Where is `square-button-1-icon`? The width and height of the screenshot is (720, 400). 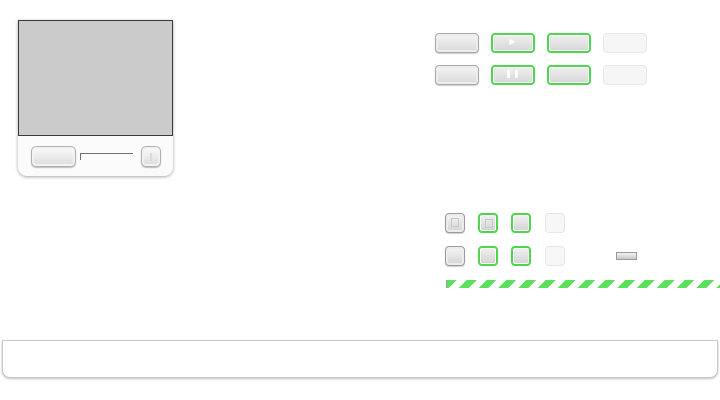
square-button-1-icon is located at coordinates (455, 222).